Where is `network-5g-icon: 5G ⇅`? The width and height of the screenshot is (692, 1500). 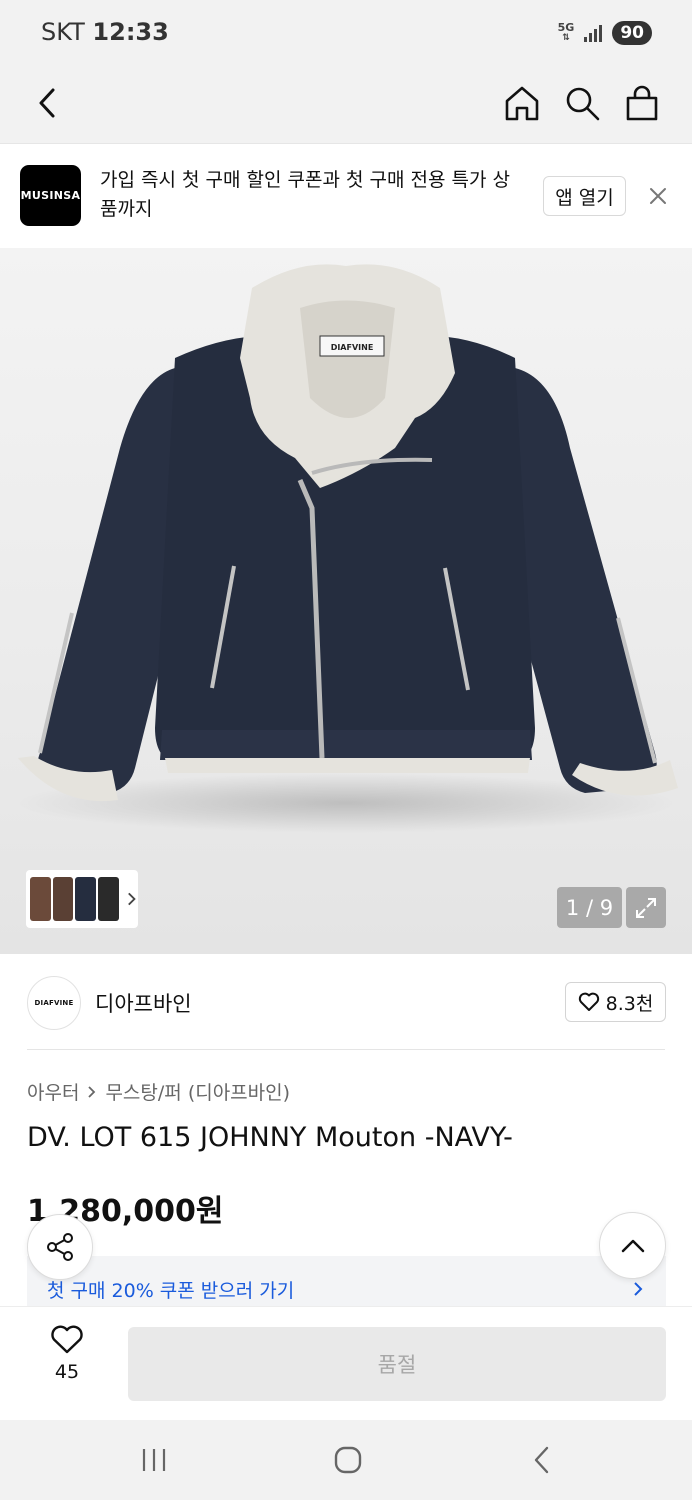 network-5g-icon: 5G ⇅ is located at coordinates (566, 32).